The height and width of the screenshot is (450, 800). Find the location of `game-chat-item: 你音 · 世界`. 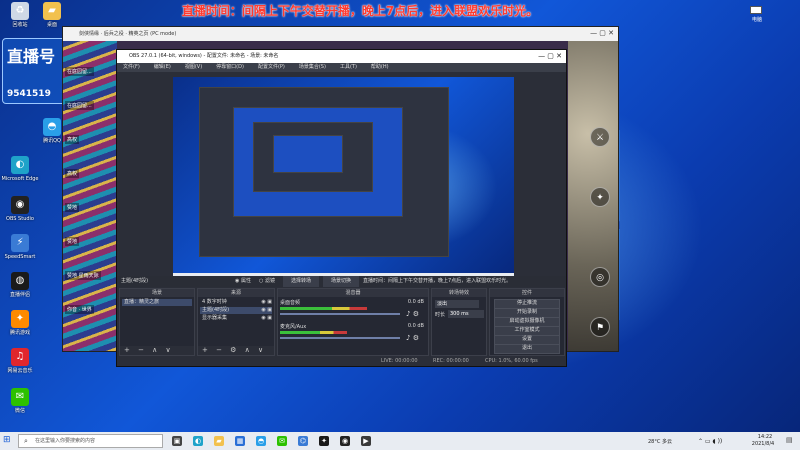

game-chat-item: 你音 · 世界 is located at coordinates (79, 309).